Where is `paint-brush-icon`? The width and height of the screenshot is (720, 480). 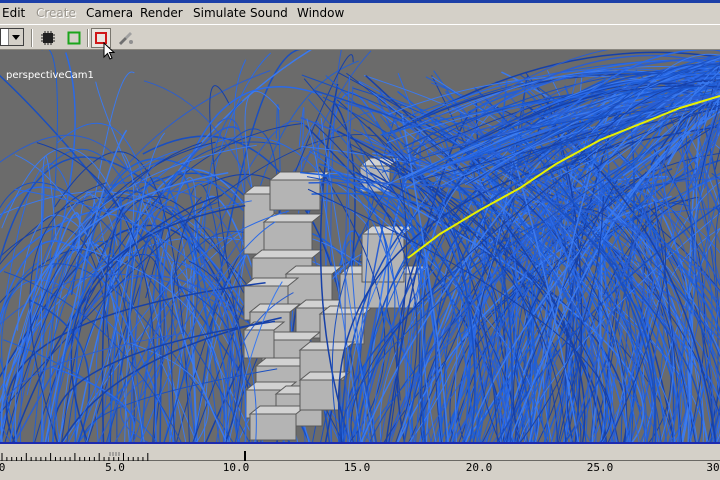
paint-brush-icon is located at coordinates (126, 38).